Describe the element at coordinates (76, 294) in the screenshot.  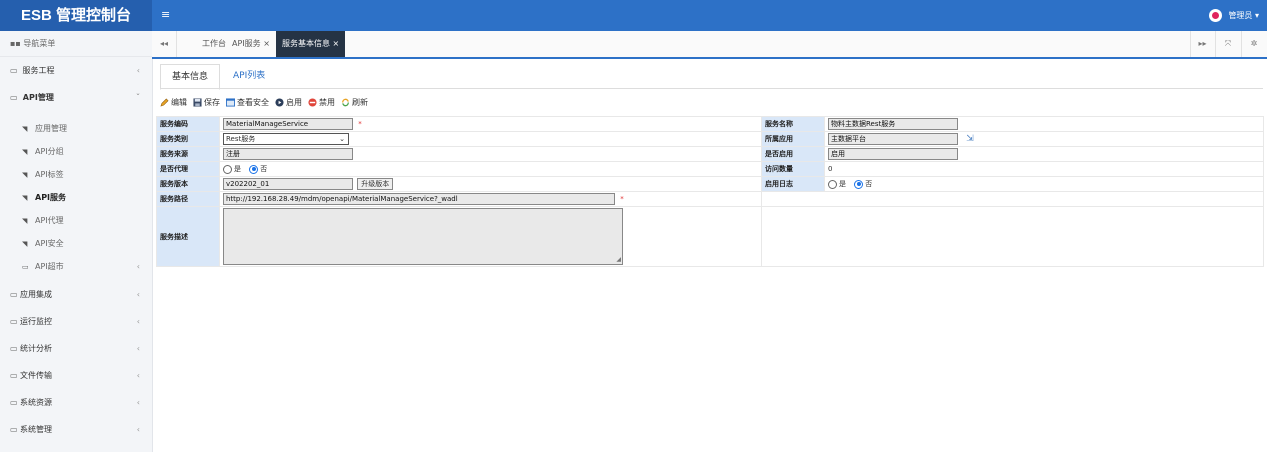
I see `sidebar-item-app-integration: ▭ 应用集成 ‹` at that location.